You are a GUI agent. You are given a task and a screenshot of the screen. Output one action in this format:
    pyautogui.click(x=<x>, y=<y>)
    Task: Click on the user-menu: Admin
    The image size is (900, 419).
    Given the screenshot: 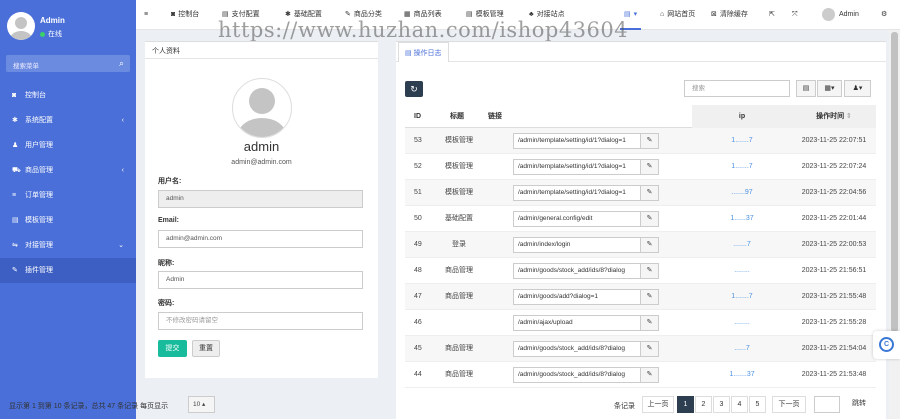 What is the action you would take?
    pyautogui.click(x=840, y=15)
    